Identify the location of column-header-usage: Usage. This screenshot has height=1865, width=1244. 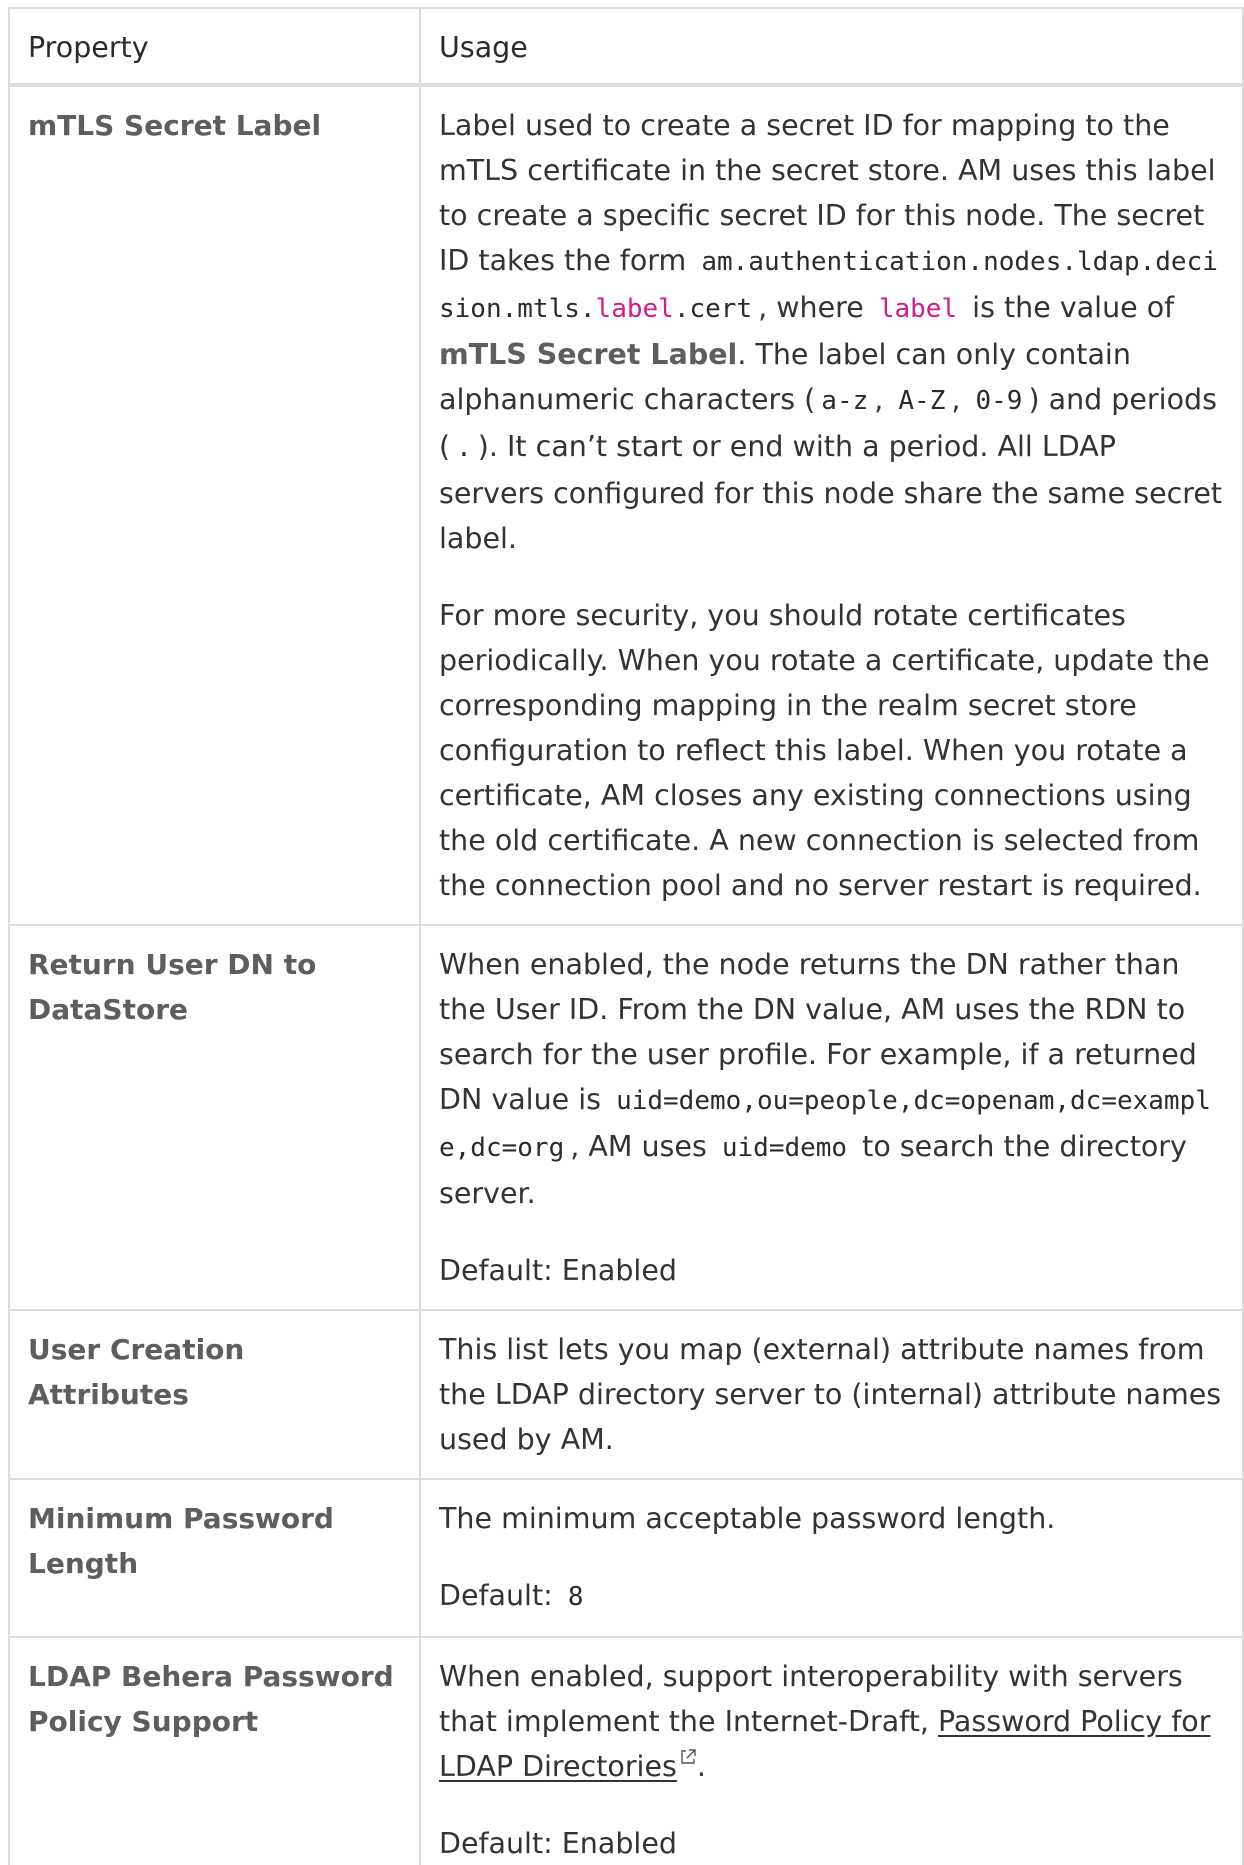
(831, 47).